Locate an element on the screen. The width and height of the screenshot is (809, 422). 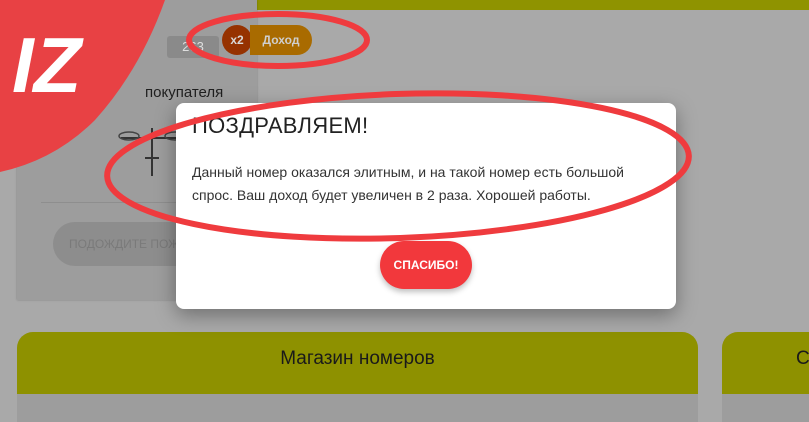
svg-text: IZ is located at coordinates (48, 65).